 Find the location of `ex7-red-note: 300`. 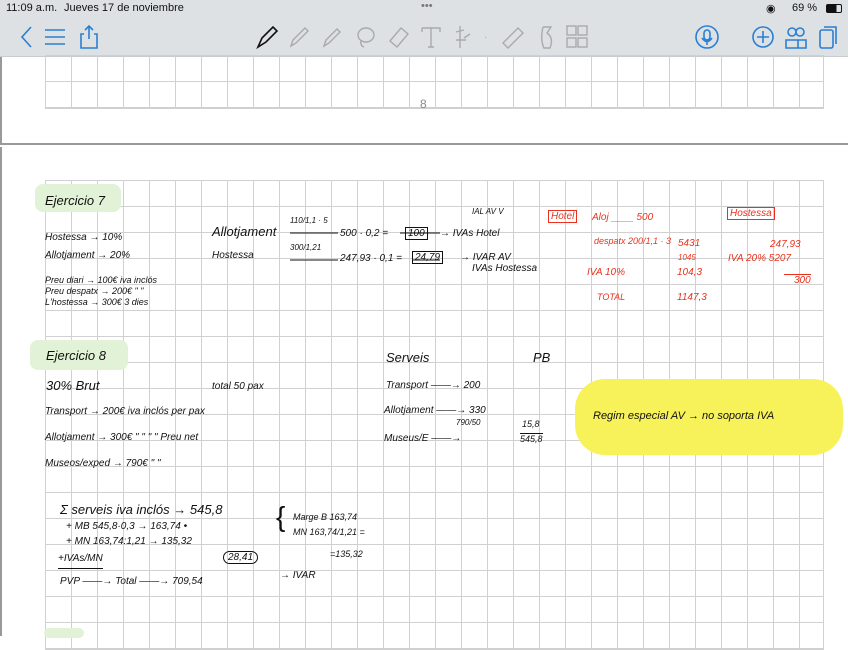

ex7-red-note: 300 is located at coordinates (797, 280).